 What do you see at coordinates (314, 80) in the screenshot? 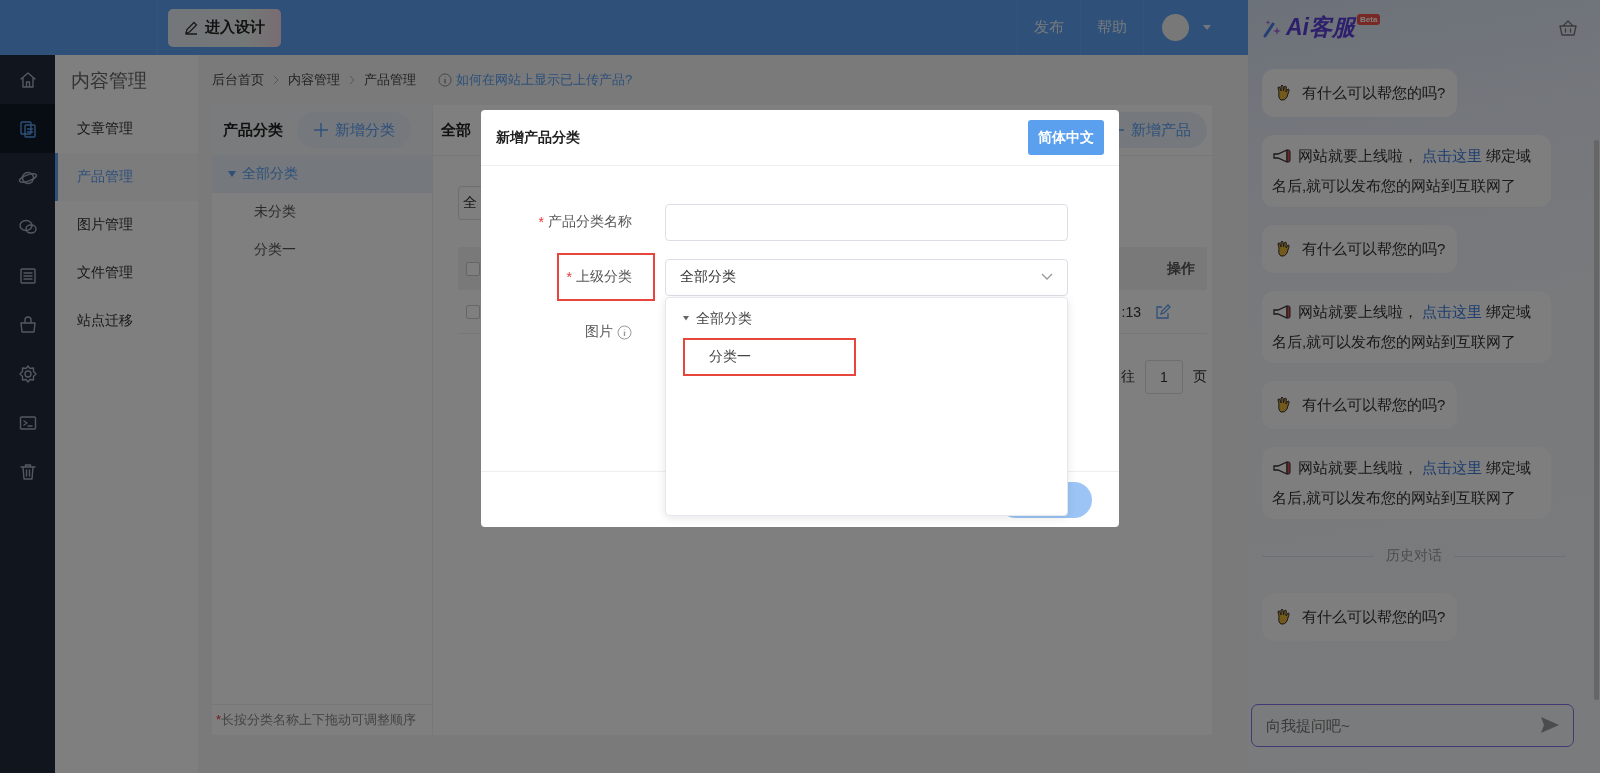
I see `breadcrumb-item: 内容管理` at bounding box center [314, 80].